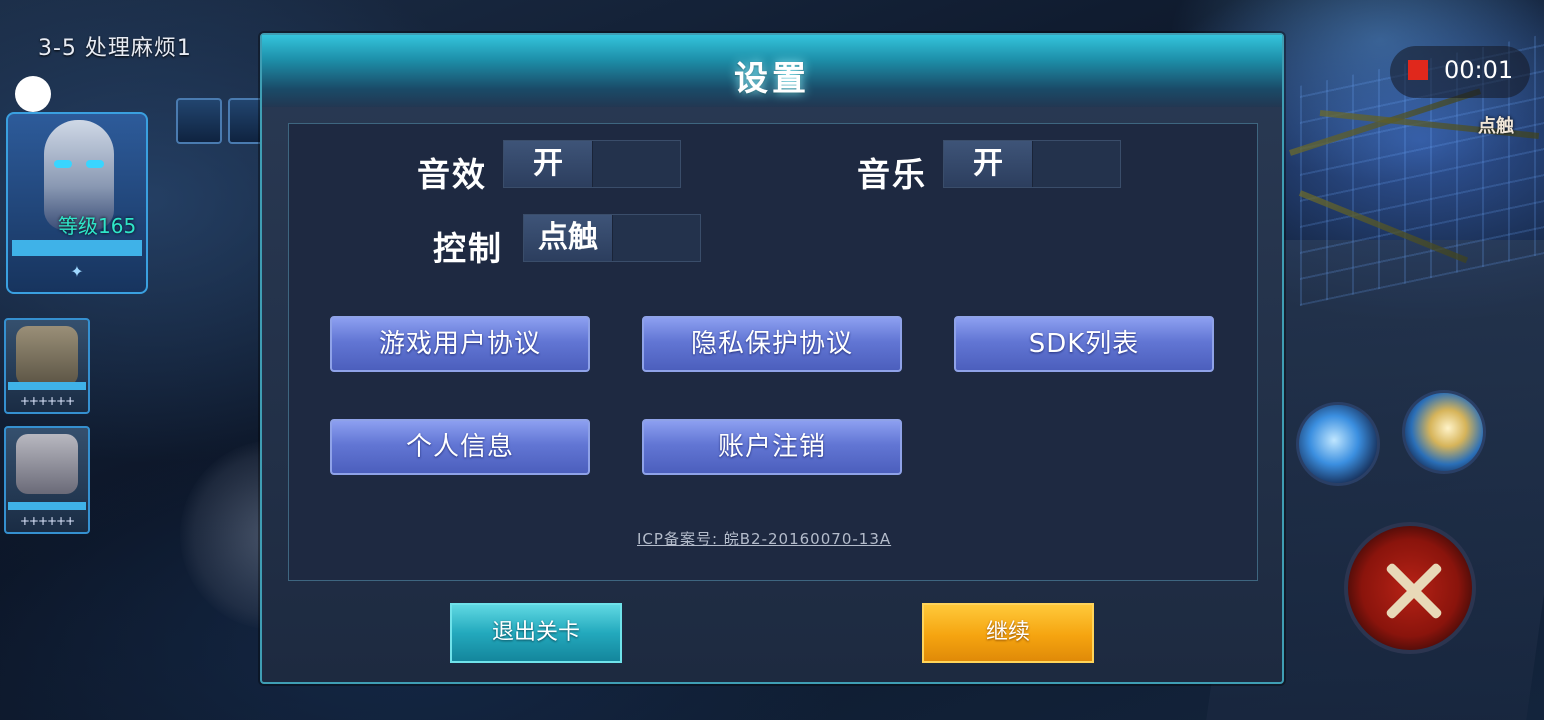 This screenshot has height=720, width=1544. Describe the element at coordinates (548, 164) in the screenshot. I see `sound-effects-toggle-knob: 开` at that location.